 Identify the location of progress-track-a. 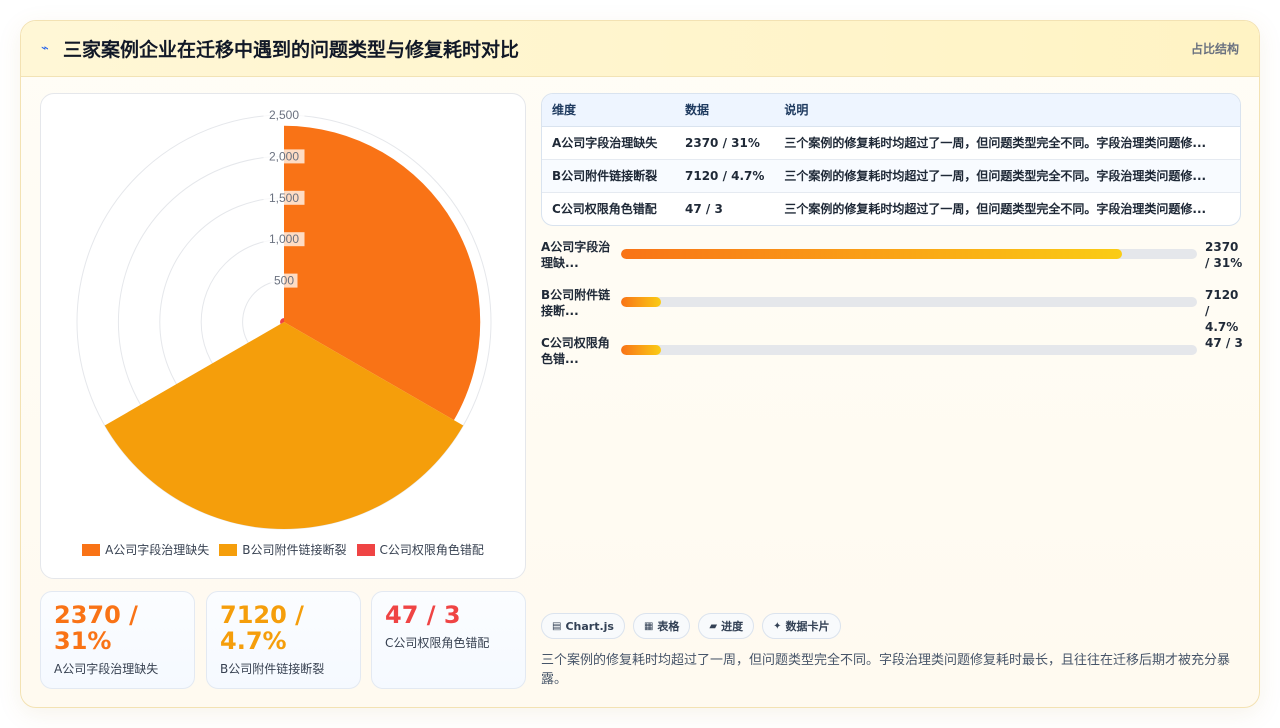
(909, 254).